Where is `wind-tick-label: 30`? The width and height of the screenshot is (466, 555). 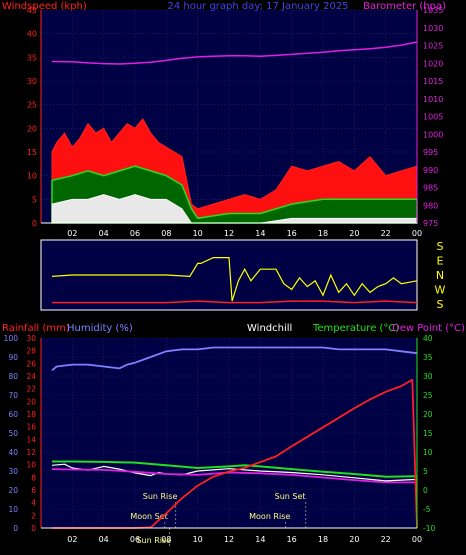 wind-tick-label: 30 is located at coordinates (32, 81).